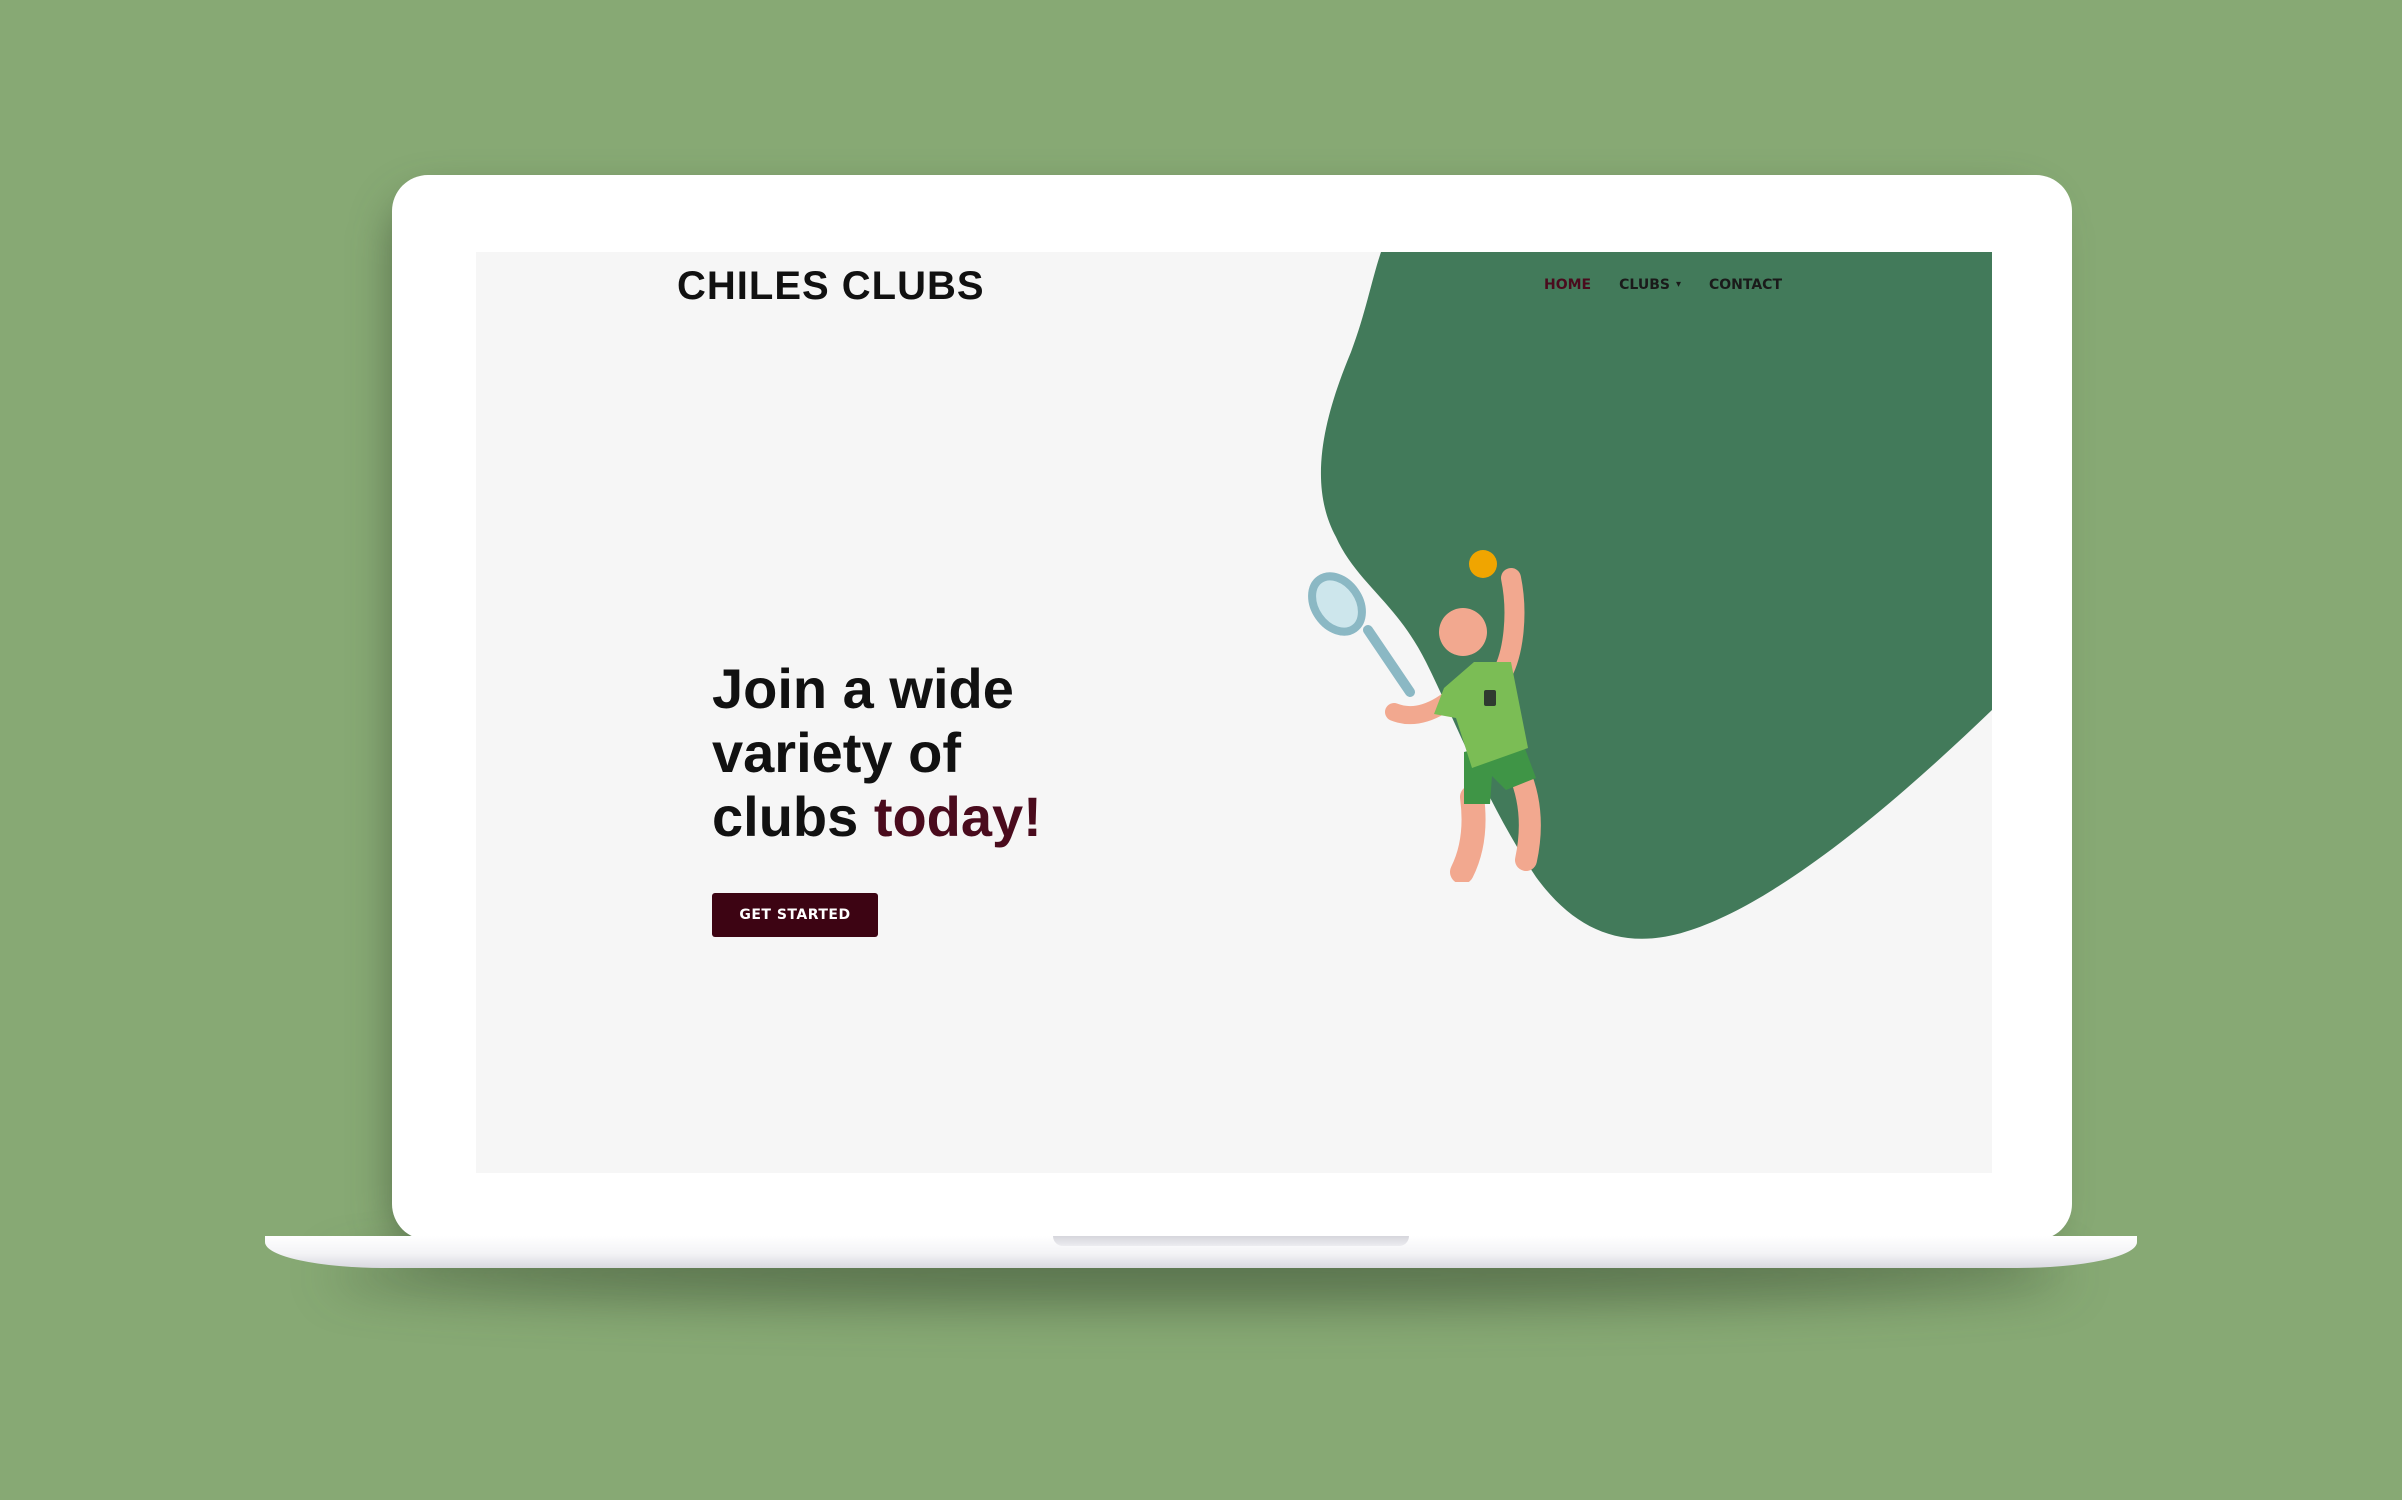 This screenshot has width=2402, height=1500. I want to click on green-blob-shape, so click(1656, 595).